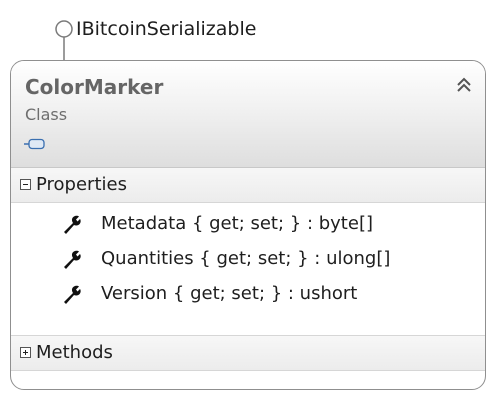  Describe the element at coordinates (464, 85) in the screenshot. I see `double-chevron-up-icon` at that location.